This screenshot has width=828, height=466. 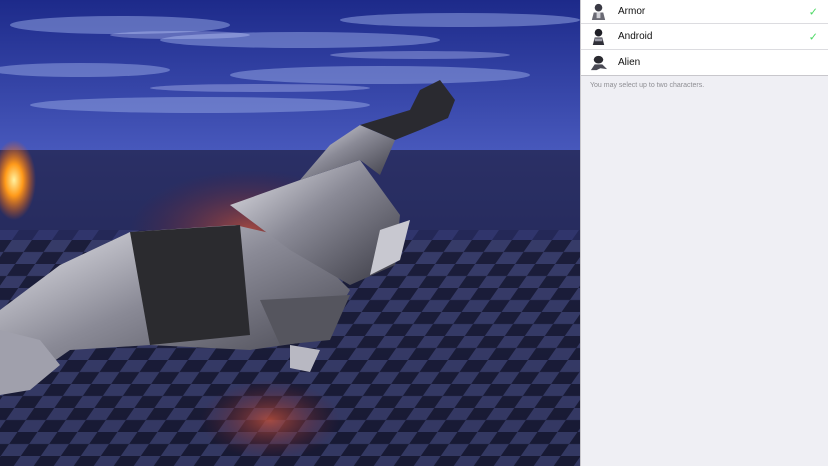 I want to click on character-list: Armor ✓ Android ✓ Alien, so click(x=704, y=38).